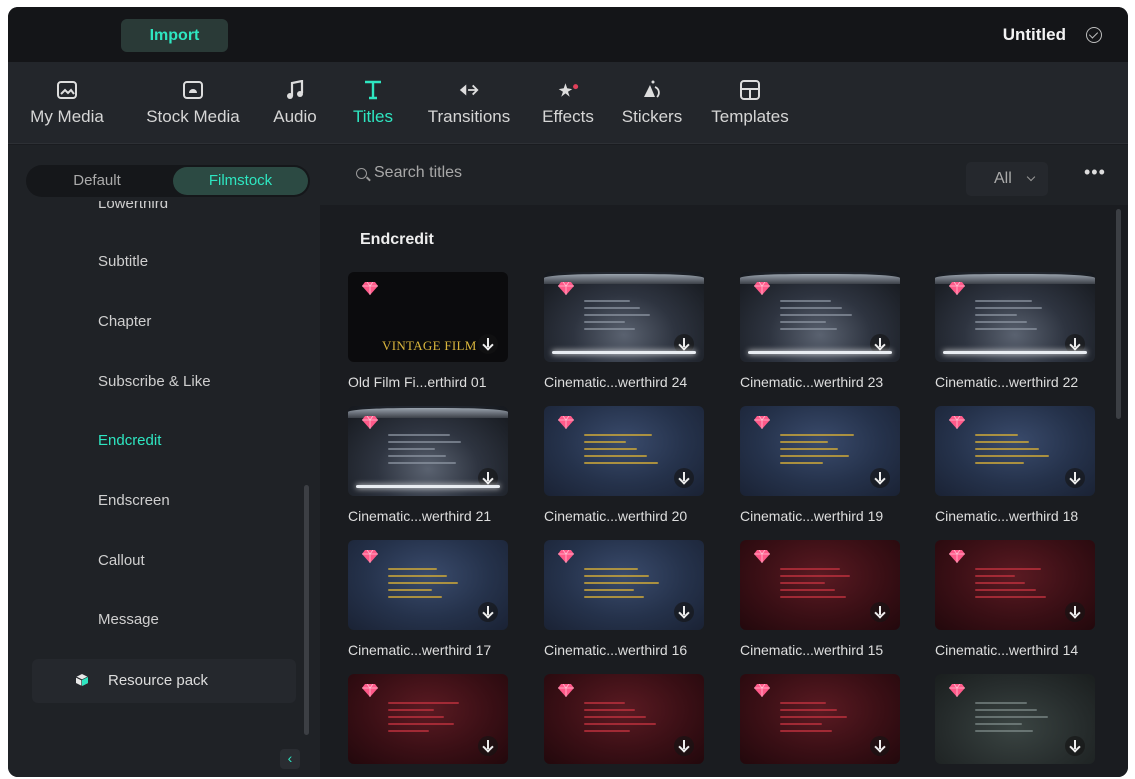 The image size is (1135, 779). I want to click on templates-icon, so click(750, 90).